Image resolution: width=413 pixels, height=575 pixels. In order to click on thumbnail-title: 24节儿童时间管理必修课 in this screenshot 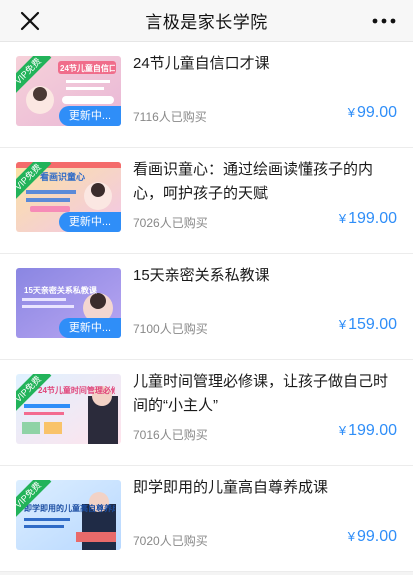, I will do `click(76, 390)`.